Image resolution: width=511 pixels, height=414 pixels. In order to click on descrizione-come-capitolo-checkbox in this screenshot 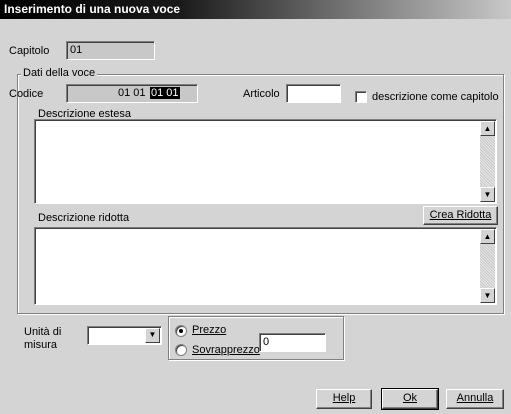, I will do `click(361, 97)`.